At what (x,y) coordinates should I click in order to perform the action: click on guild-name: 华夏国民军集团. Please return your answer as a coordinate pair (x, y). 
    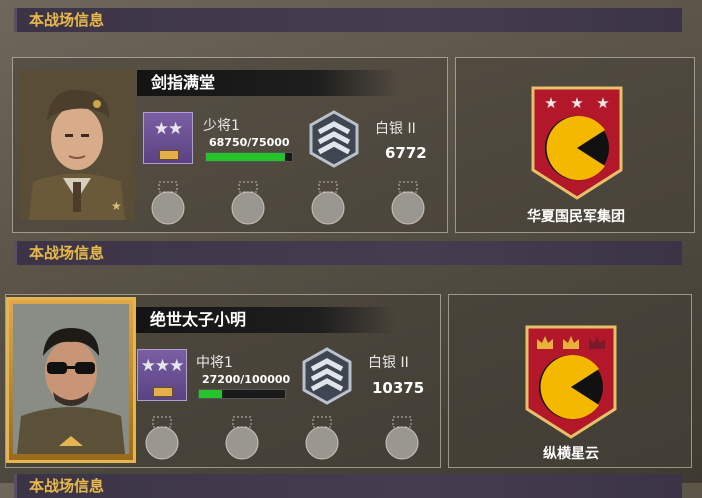
    Looking at the image, I should click on (576, 217).